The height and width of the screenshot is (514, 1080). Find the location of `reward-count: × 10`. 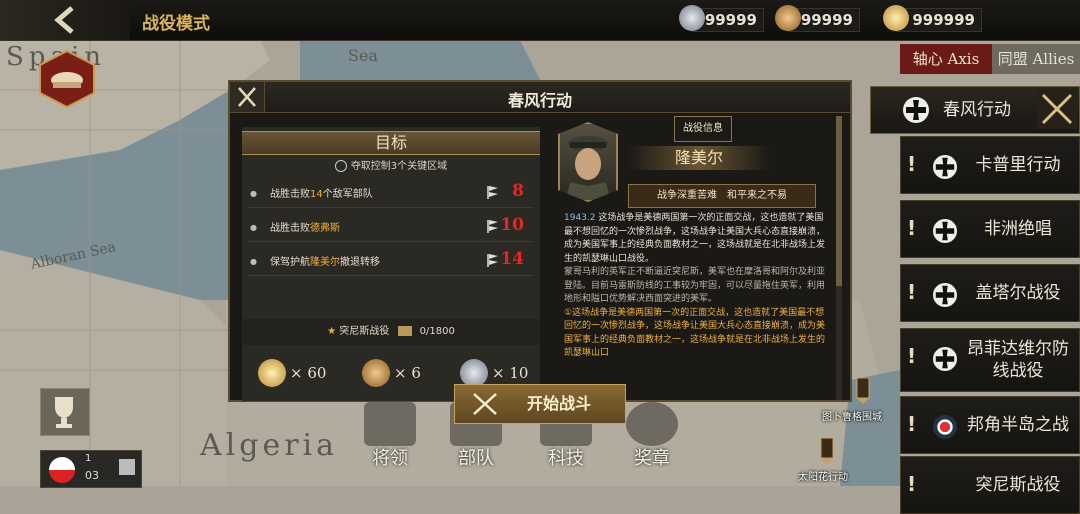

reward-count: × 10 is located at coordinates (510, 373).